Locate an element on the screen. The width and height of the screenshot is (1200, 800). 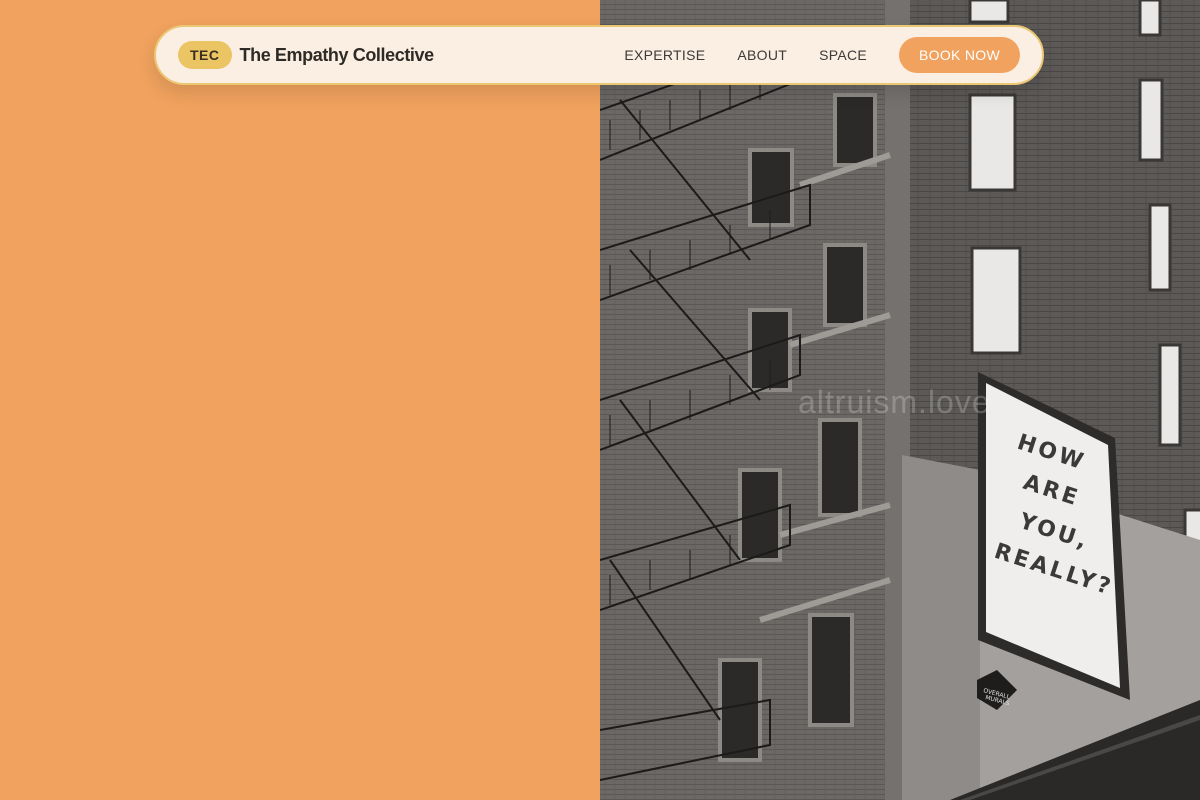
nav-links: EXPERTISE ABOUT SPACE BOOK NOW is located at coordinates (822, 55).